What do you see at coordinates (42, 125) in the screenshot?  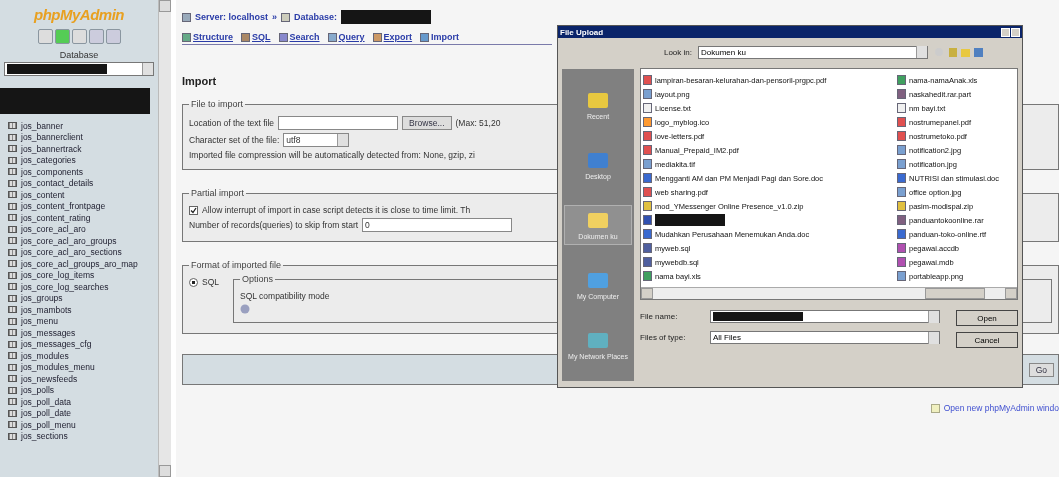 I see `table-link: jos_banner` at bounding box center [42, 125].